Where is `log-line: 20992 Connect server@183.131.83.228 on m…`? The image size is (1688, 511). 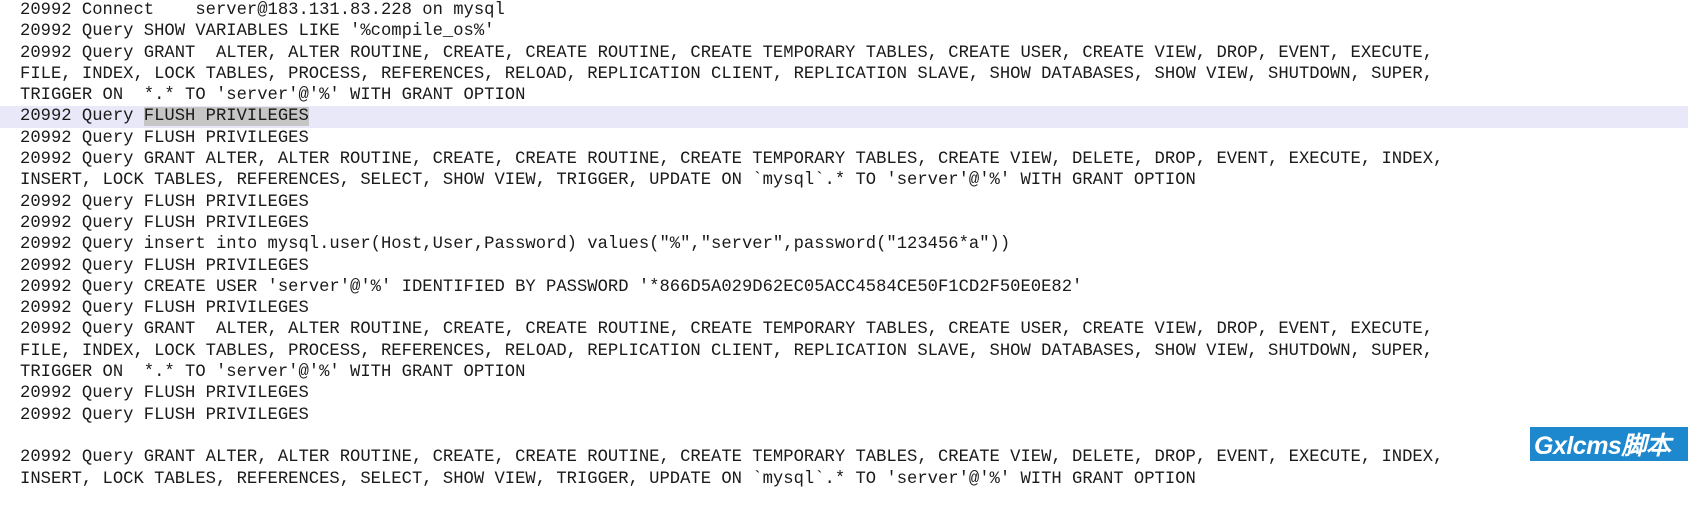 log-line: 20992 Connect server@183.131.83.228 on m… is located at coordinates (844, 10).